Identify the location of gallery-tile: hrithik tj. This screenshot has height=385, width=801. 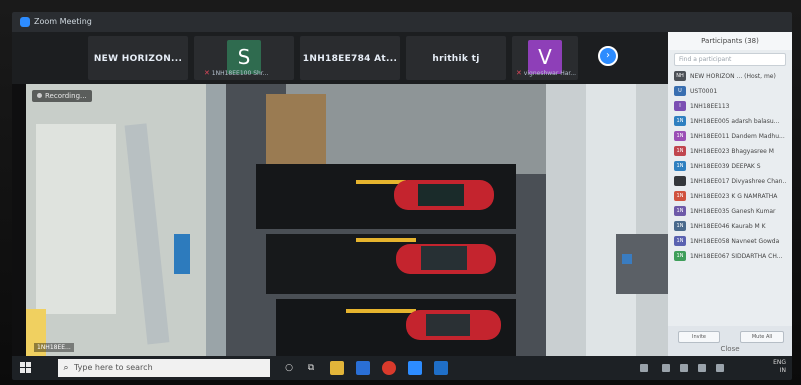
(456, 58).